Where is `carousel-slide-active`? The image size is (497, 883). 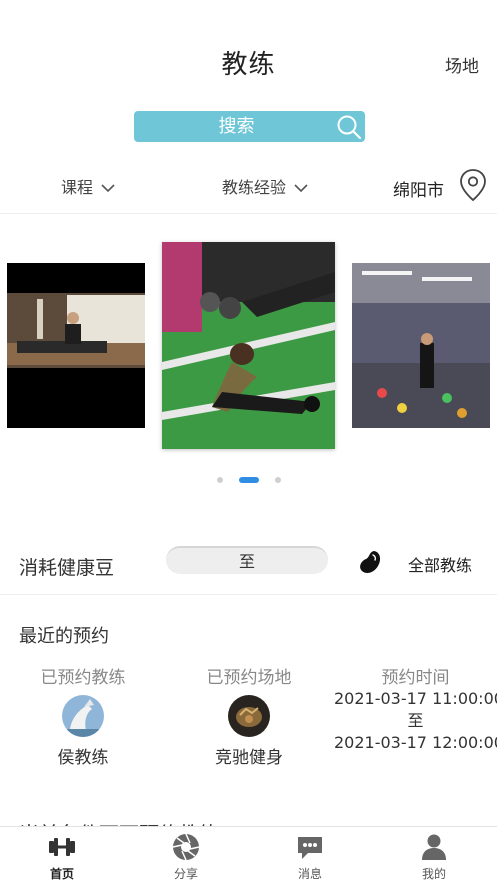
carousel-slide-active is located at coordinates (248, 345).